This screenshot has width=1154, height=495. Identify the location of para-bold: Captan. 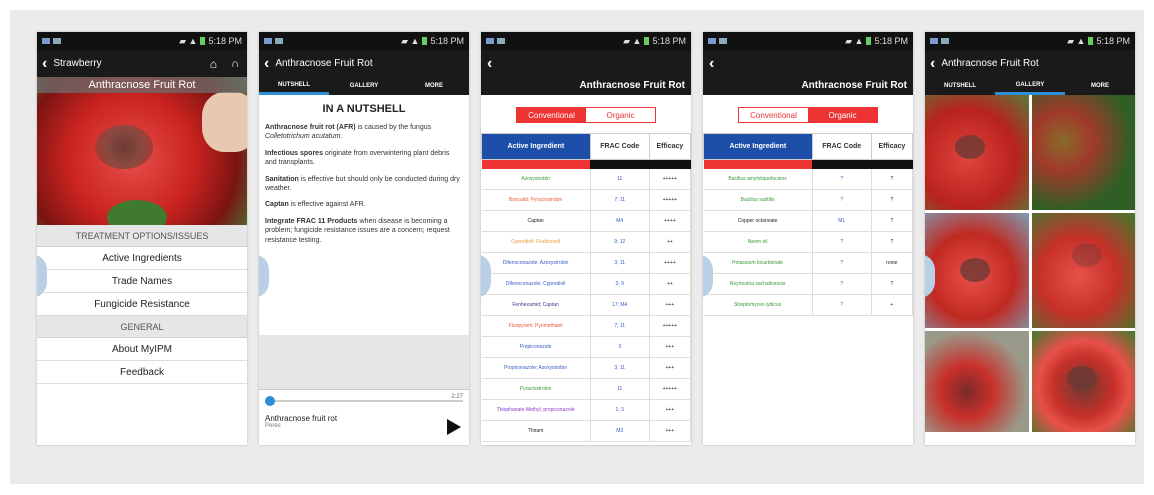
(277, 205).